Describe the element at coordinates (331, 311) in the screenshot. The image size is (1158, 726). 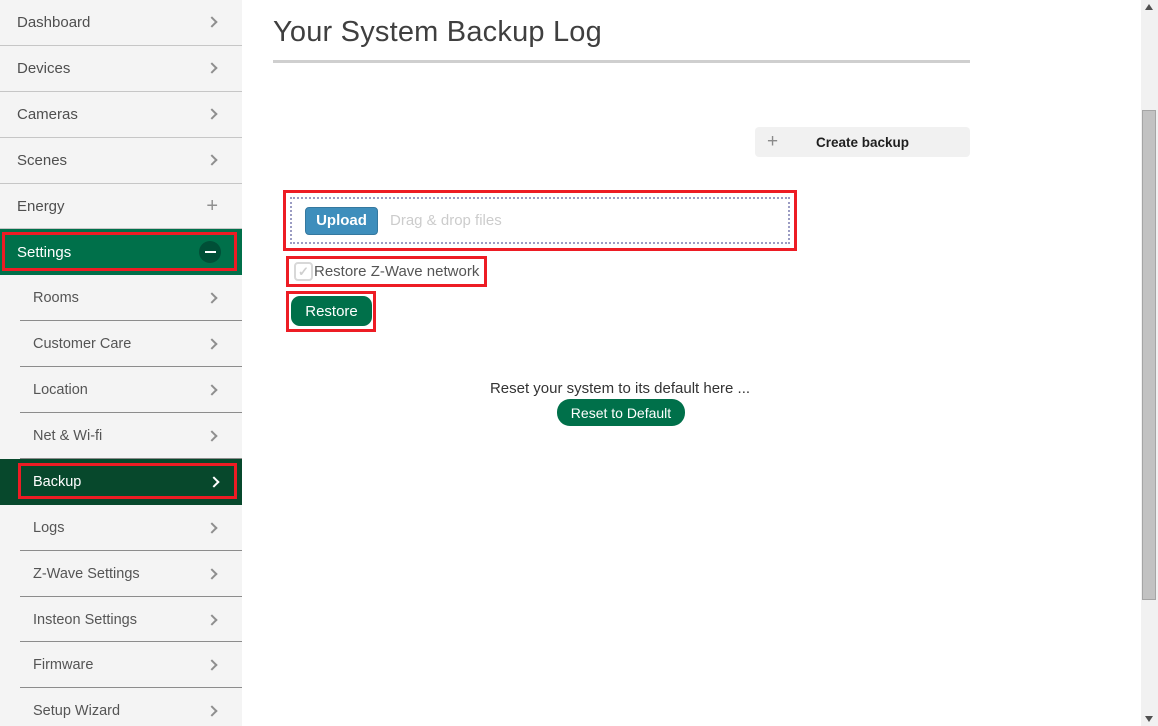
I see `restore-button: Restore` at that location.